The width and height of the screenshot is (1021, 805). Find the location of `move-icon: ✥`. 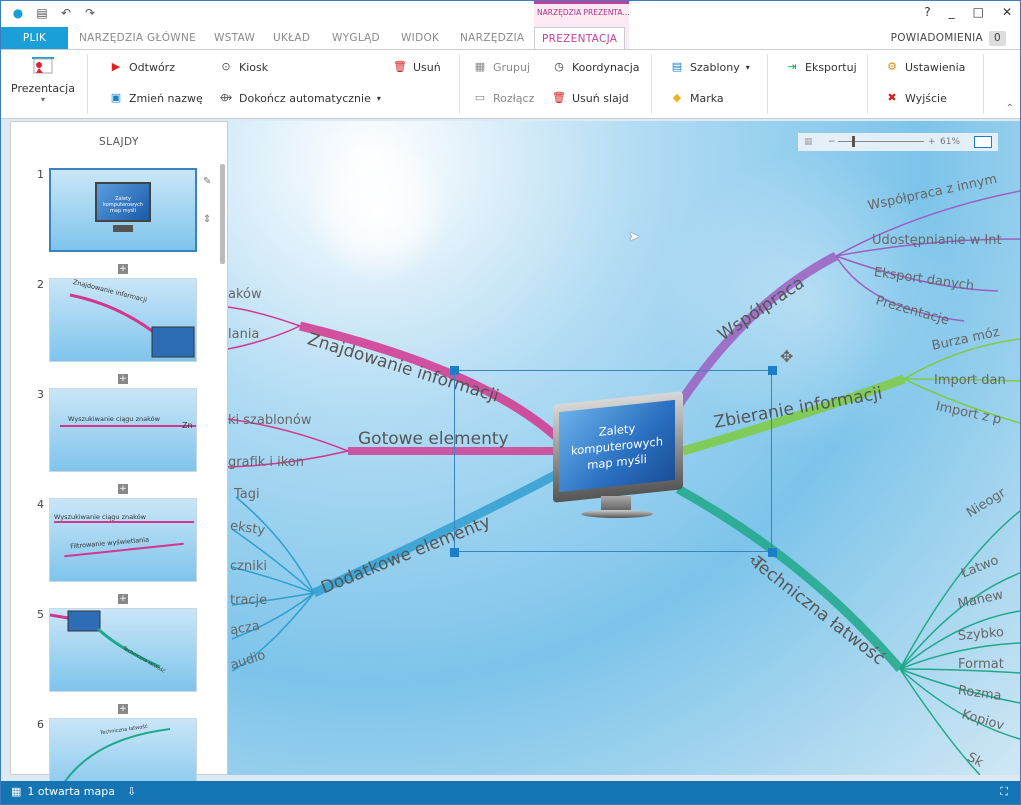

move-icon: ✥ is located at coordinates (786, 356).